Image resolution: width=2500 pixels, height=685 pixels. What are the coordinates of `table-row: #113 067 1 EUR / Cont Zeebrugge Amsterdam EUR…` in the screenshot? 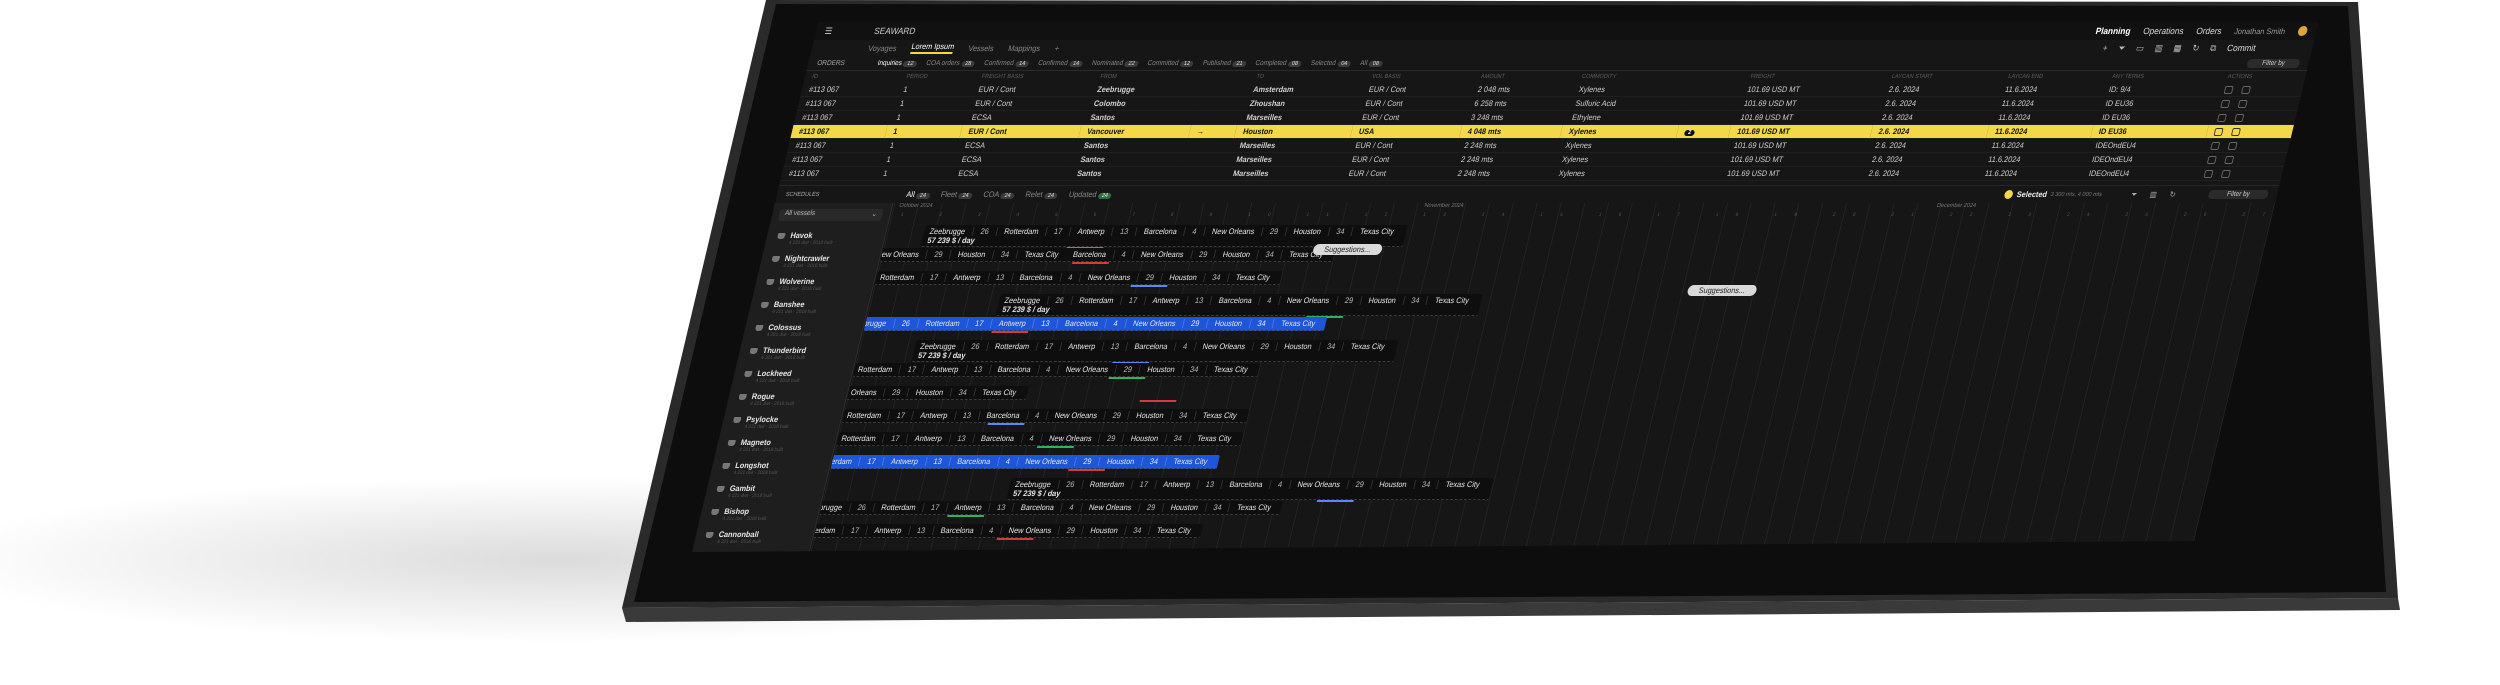 It's located at (1552, 90).